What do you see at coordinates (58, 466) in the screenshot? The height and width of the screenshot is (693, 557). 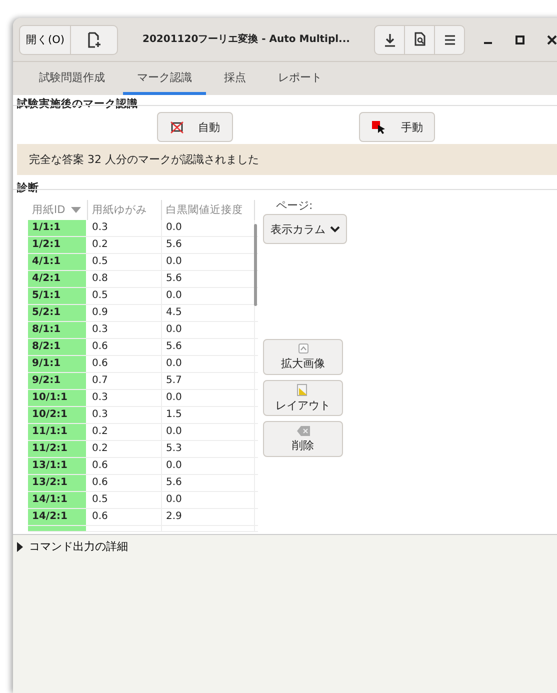 I see `table-cell: 13/1:1` at bounding box center [58, 466].